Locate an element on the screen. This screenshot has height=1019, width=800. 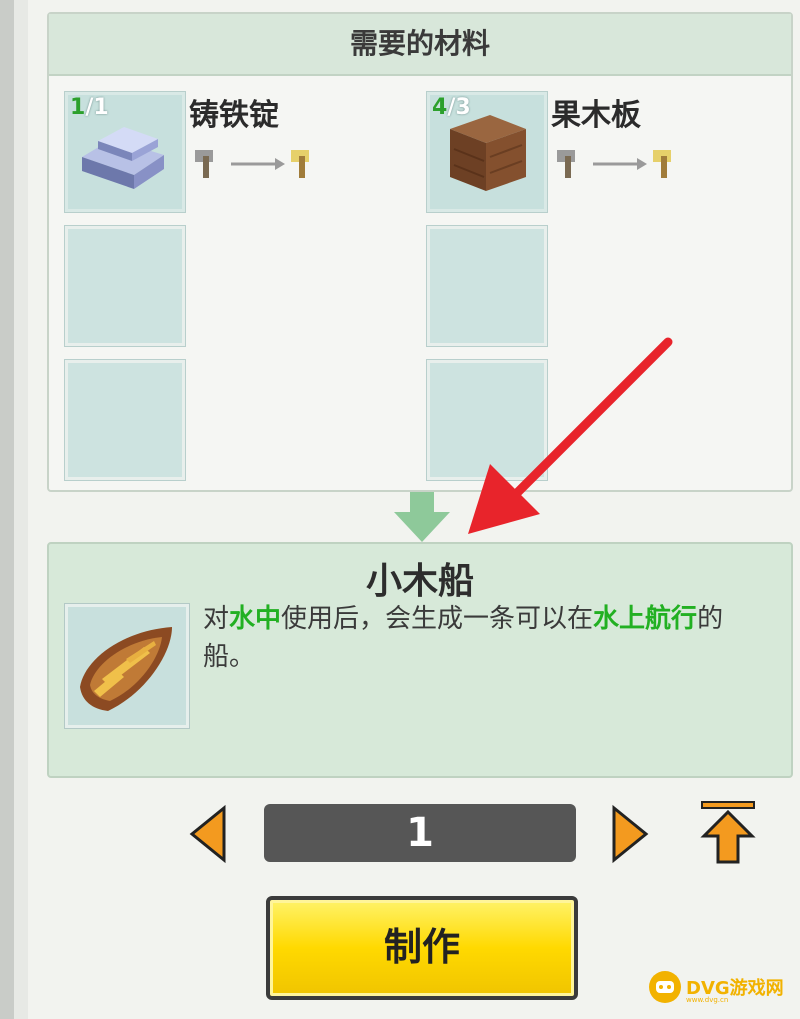
material-slot-fruitwood-plank: 4/3 is located at coordinates (487, 152).